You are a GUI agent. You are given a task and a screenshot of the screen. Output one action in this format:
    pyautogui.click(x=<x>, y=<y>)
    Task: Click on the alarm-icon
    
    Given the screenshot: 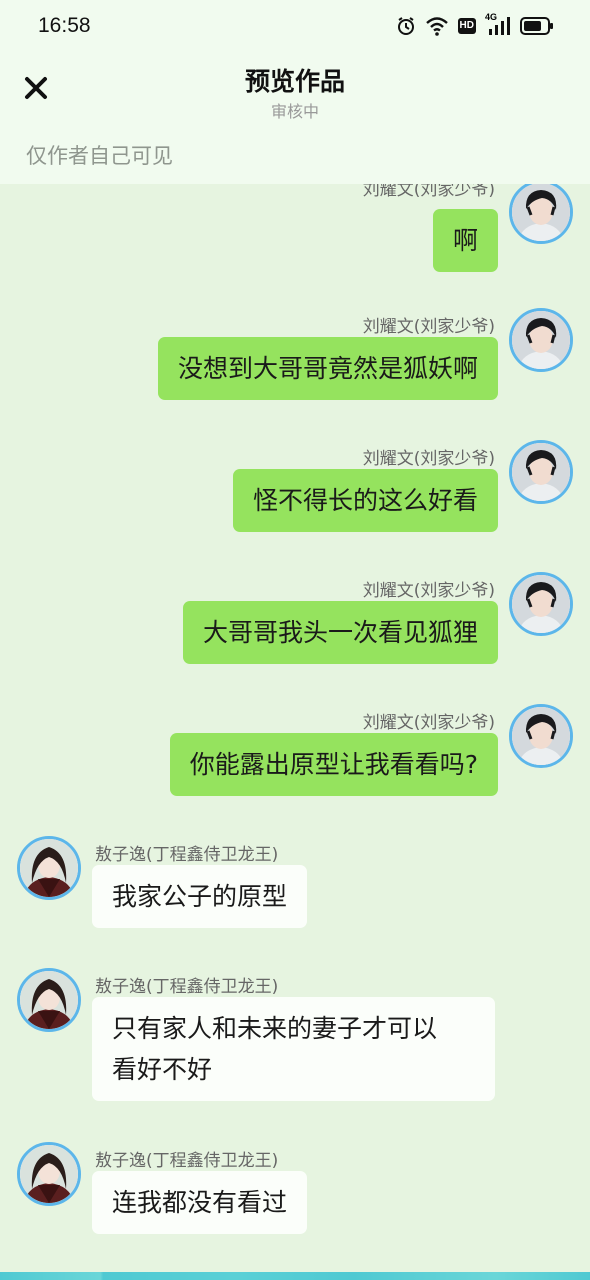 What is the action you would take?
    pyautogui.click(x=406, y=26)
    